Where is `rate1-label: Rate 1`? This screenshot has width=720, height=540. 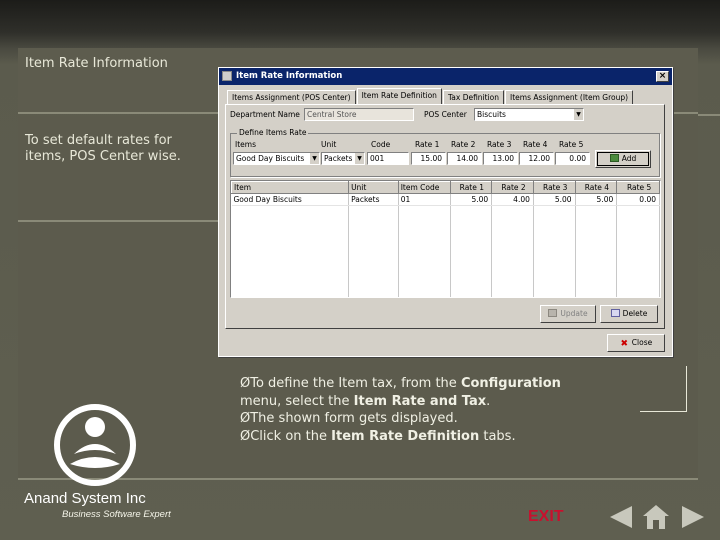 rate1-label: Rate 1 is located at coordinates (427, 144).